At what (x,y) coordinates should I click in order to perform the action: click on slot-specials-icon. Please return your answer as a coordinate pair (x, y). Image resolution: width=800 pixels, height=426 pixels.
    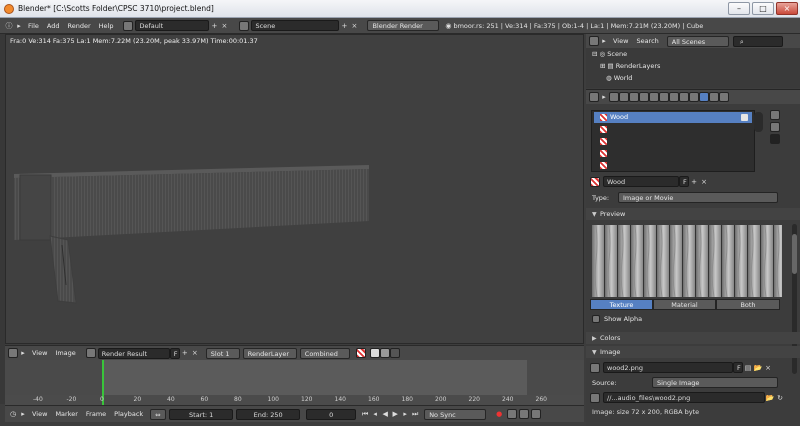
    Looking at the image, I should click on (775, 139).